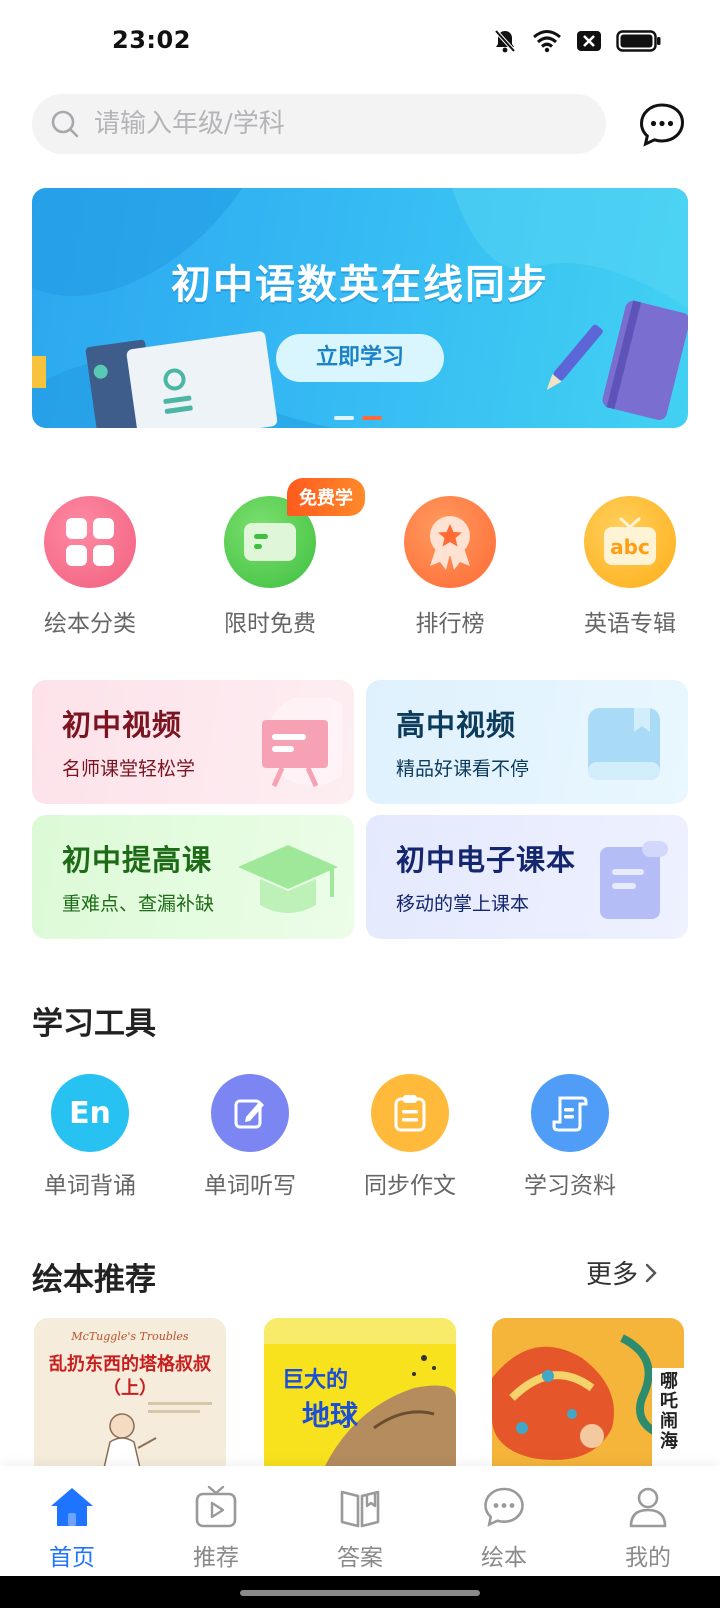  Describe the element at coordinates (72, 1507) in the screenshot. I see `home-icon` at that location.